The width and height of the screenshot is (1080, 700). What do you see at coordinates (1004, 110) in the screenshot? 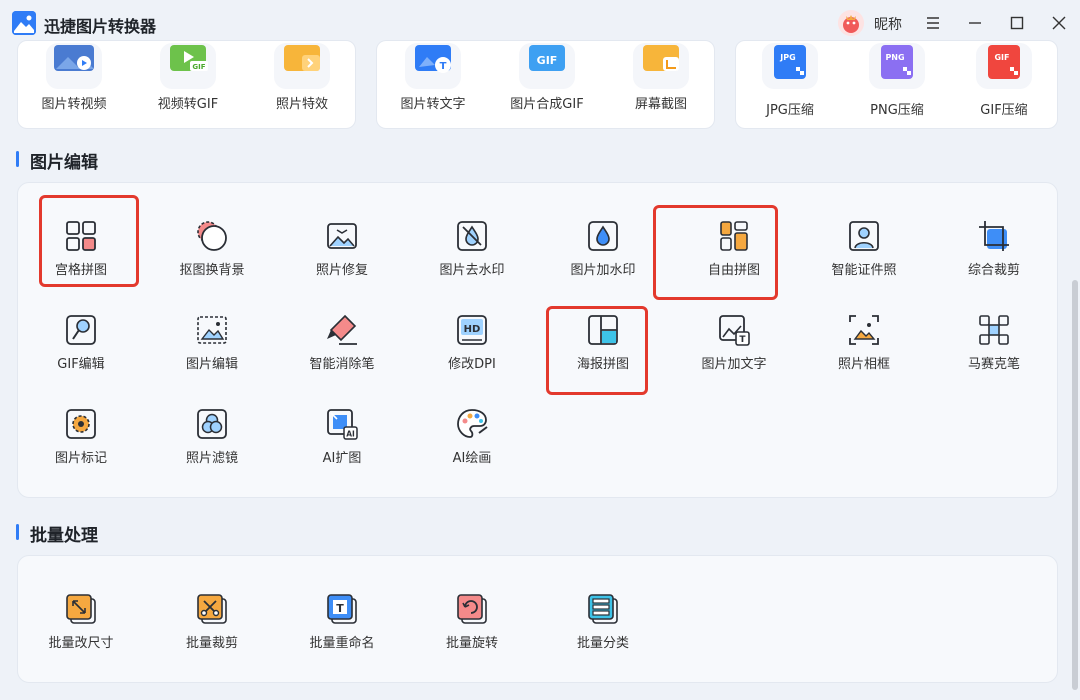
I see `tool-label: GIF压缩` at bounding box center [1004, 110].